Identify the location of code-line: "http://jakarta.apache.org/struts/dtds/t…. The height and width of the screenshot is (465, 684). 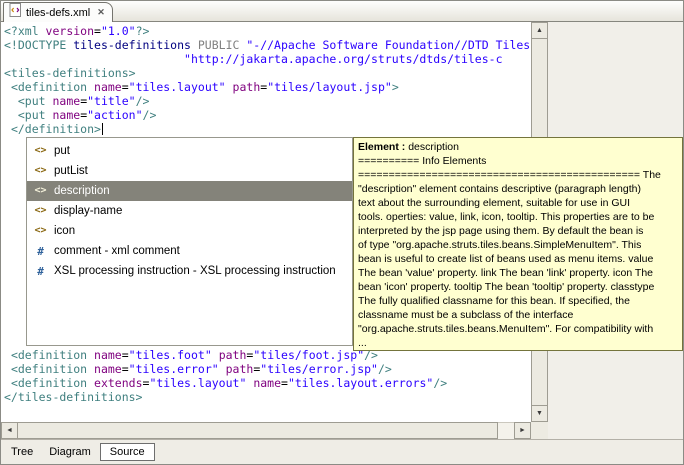
(343, 59).